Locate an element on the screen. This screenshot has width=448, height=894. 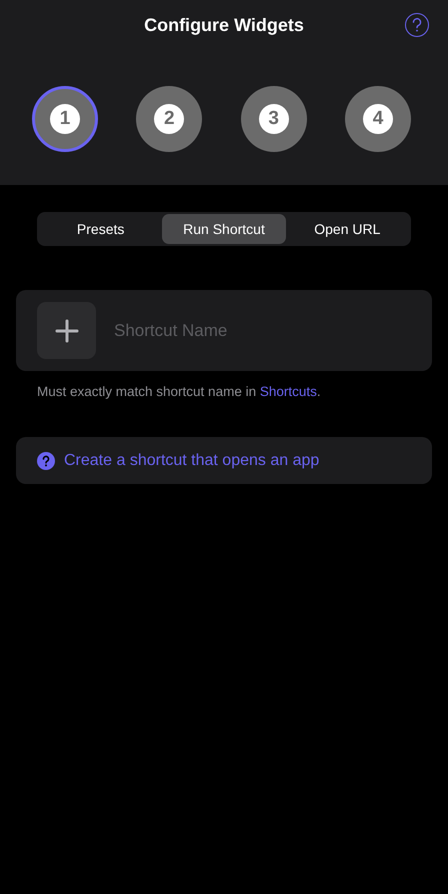
widget-step: 4 is located at coordinates (377, 119).